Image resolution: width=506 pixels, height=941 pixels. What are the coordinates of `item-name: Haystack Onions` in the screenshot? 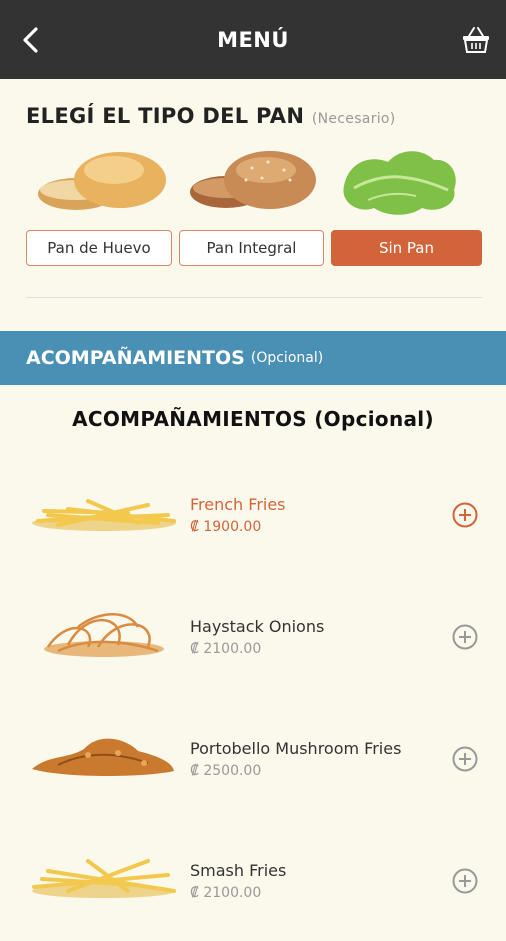 It's located at (257, 626).